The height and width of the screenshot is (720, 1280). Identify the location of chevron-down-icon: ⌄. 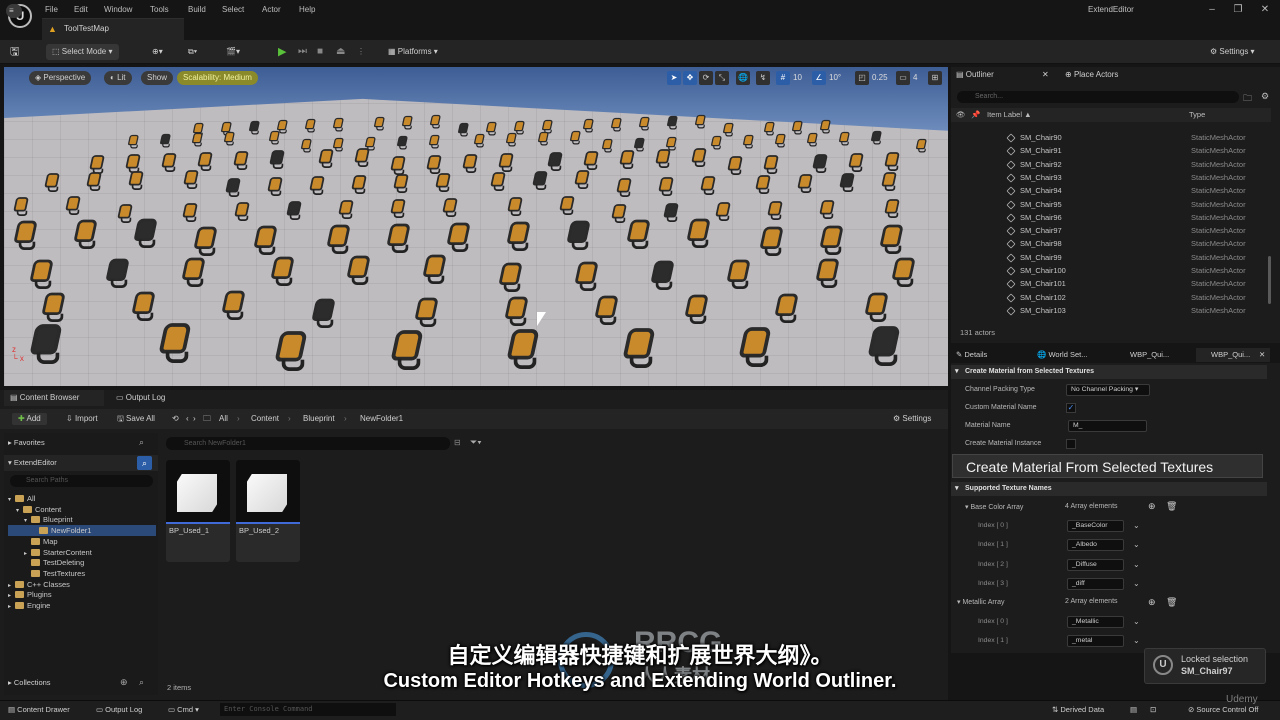
(1136, 621).